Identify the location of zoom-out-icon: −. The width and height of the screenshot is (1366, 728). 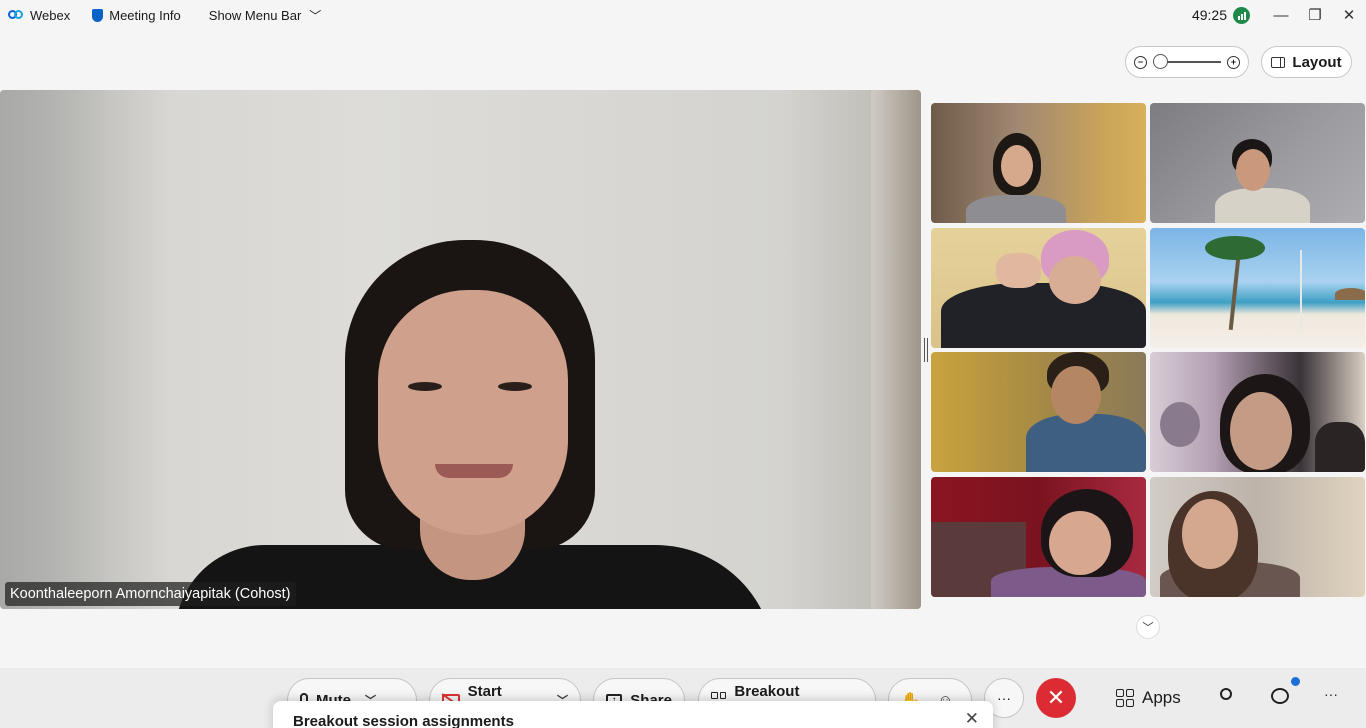
(1140, 62).